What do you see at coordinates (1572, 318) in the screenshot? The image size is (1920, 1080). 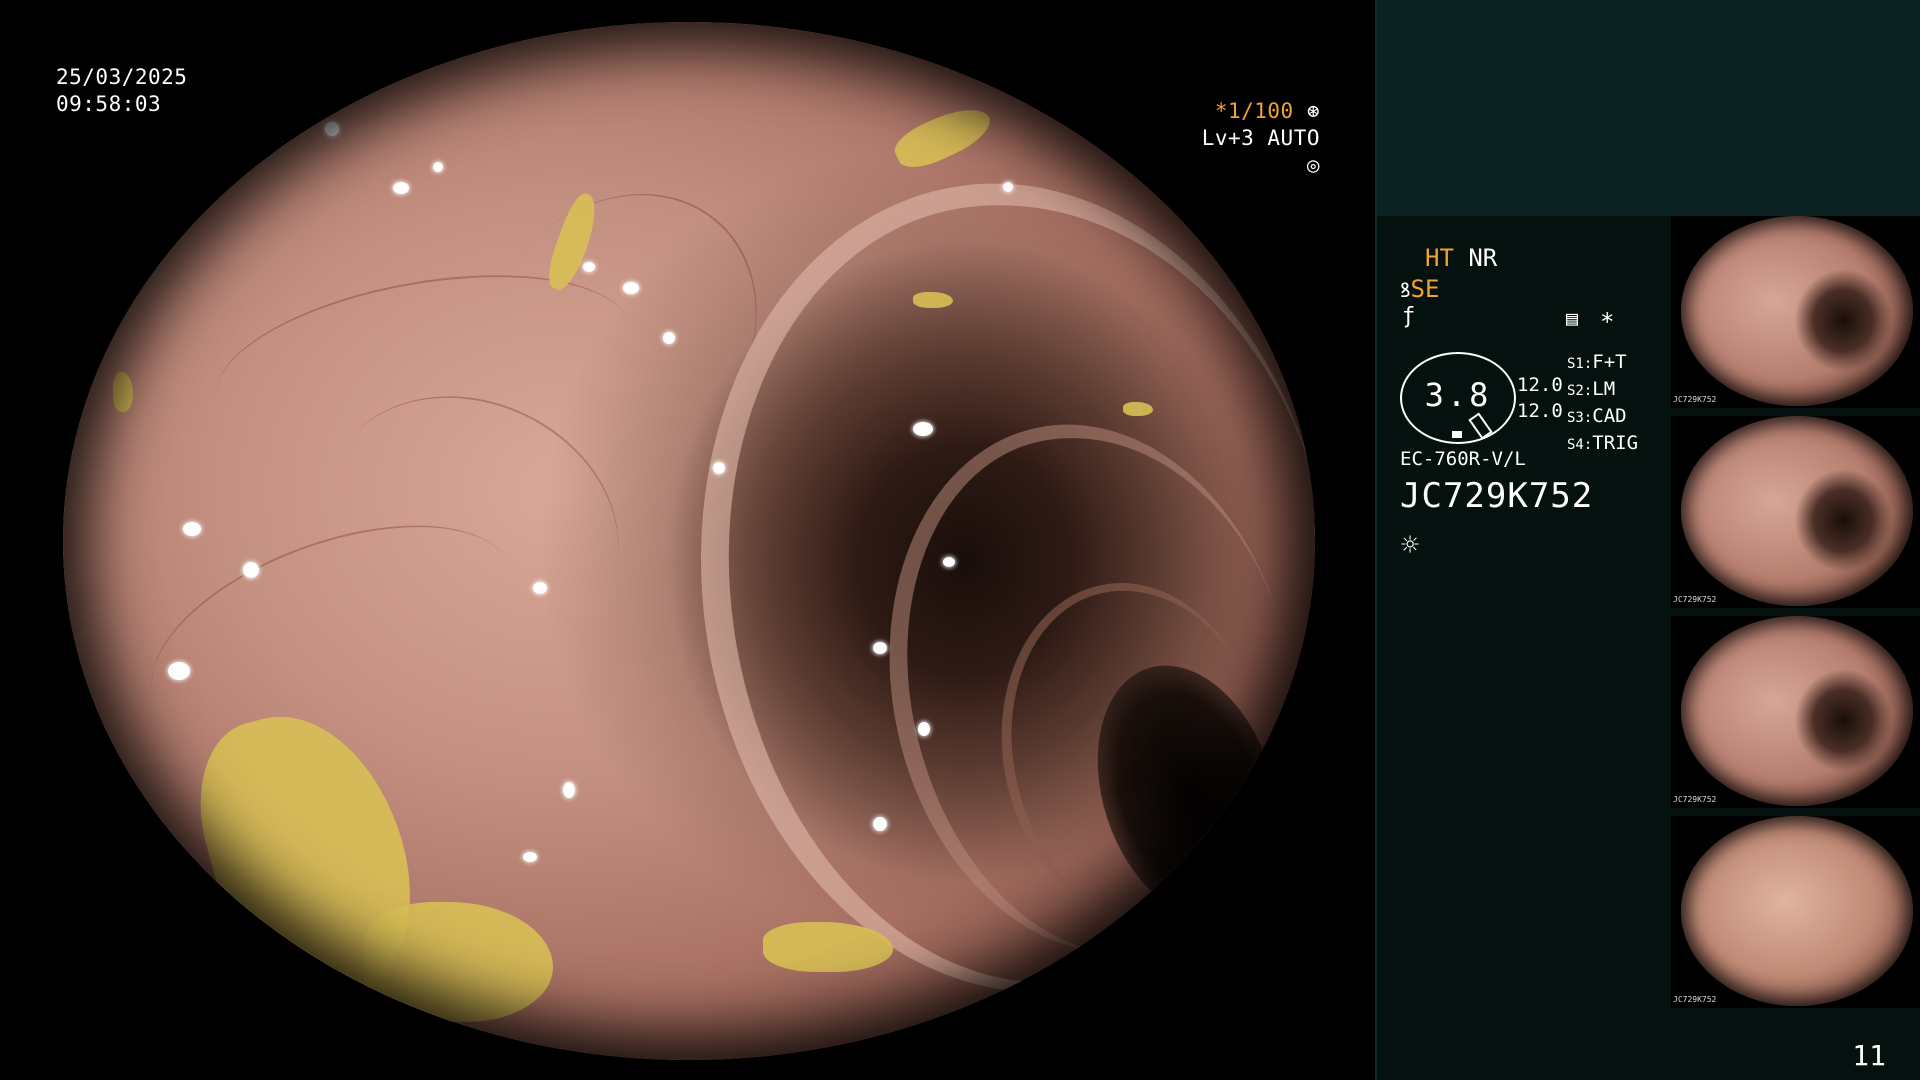 I see `memory-icon: ▤` at bounding box center [1572, 318].